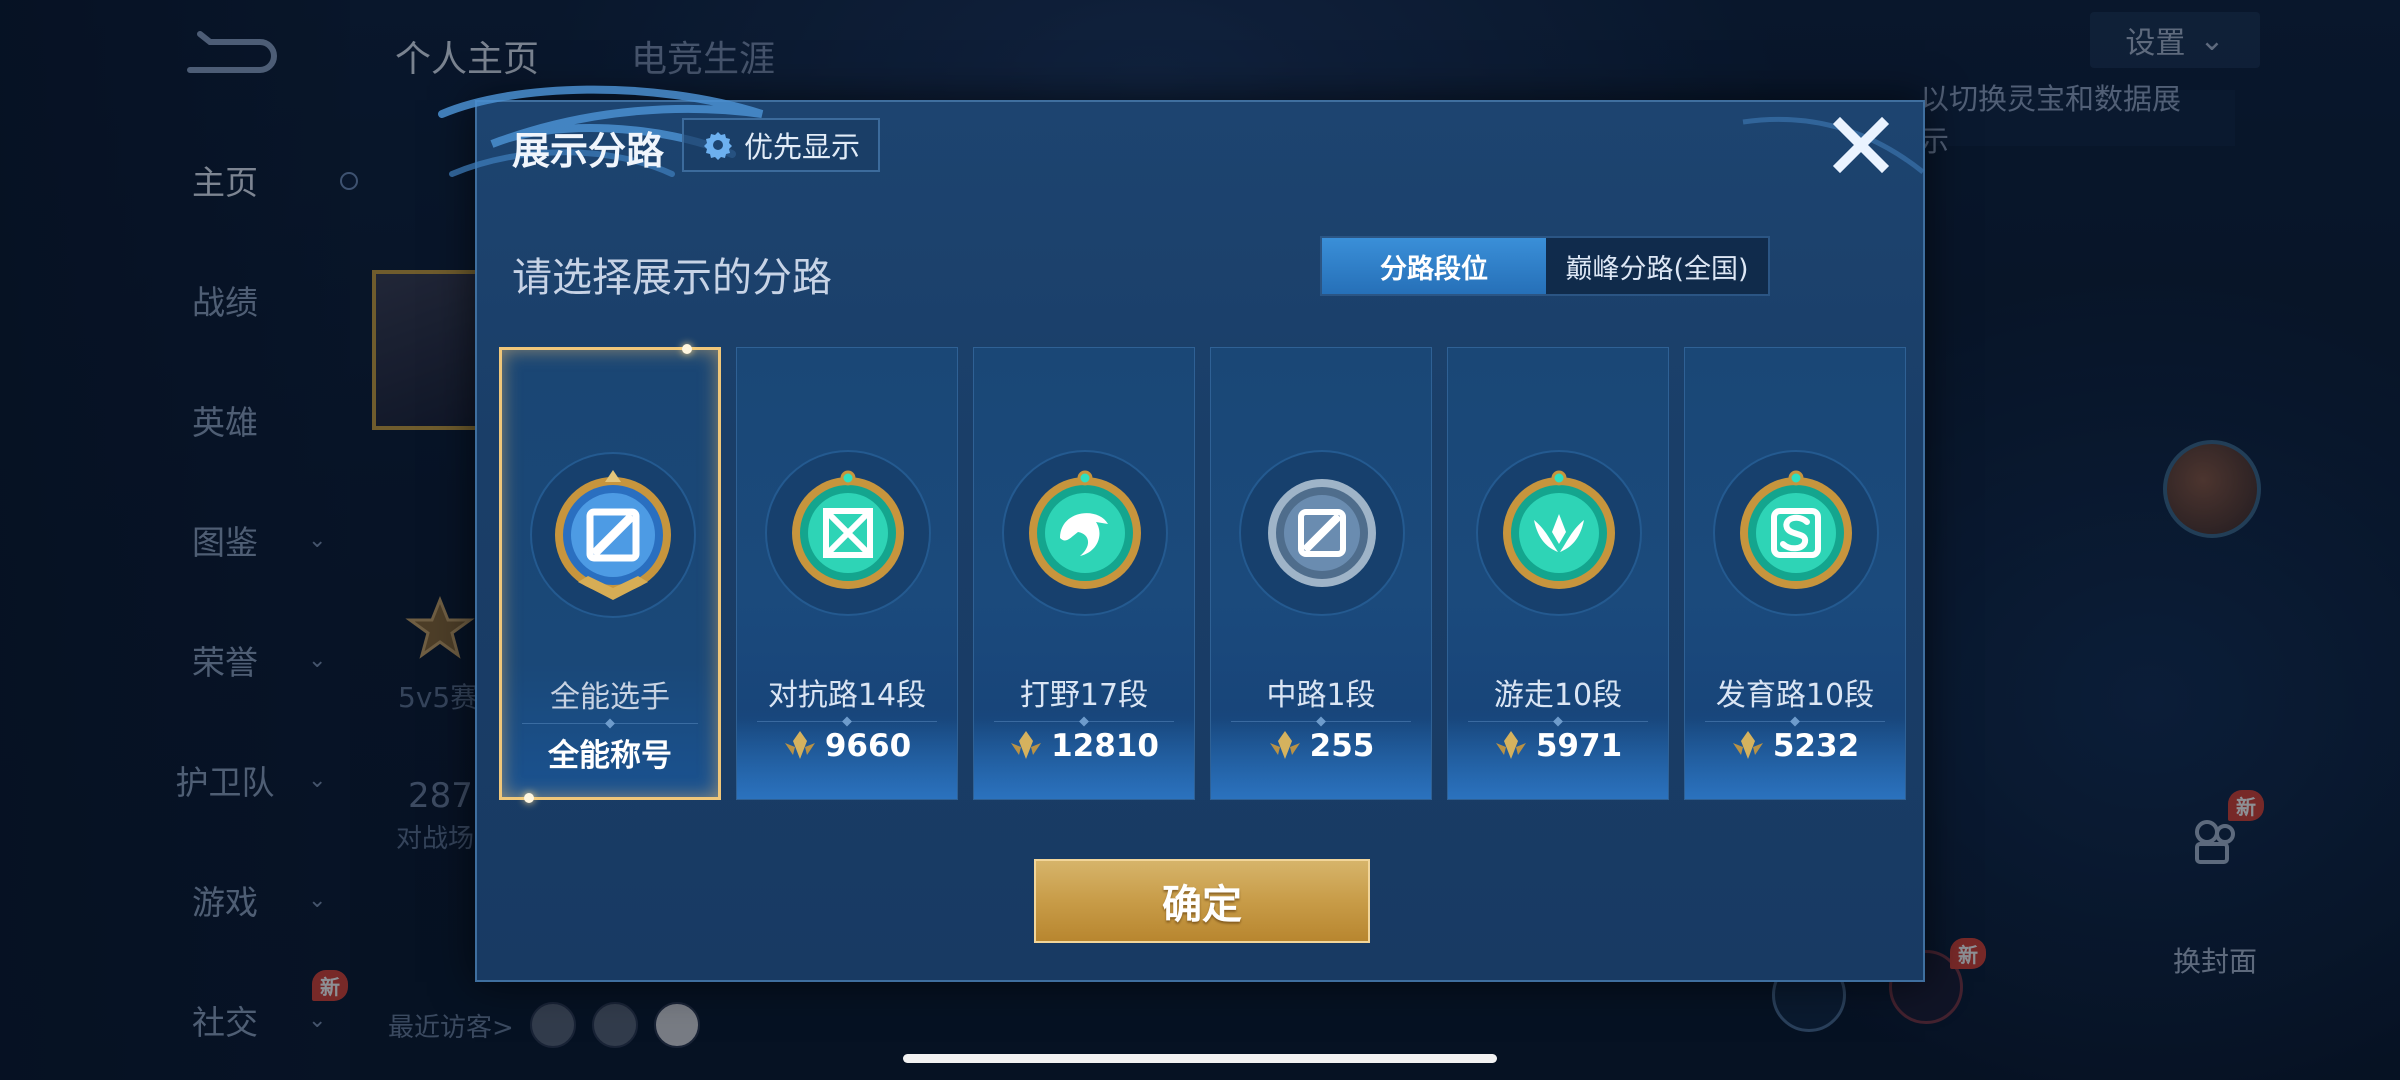 The image size is (2400, 1080). What do you see at coordinates (1322, 533) in the screenshot?
I see `mid-lane-emblem-icon` at bounding box center [1322, 533].